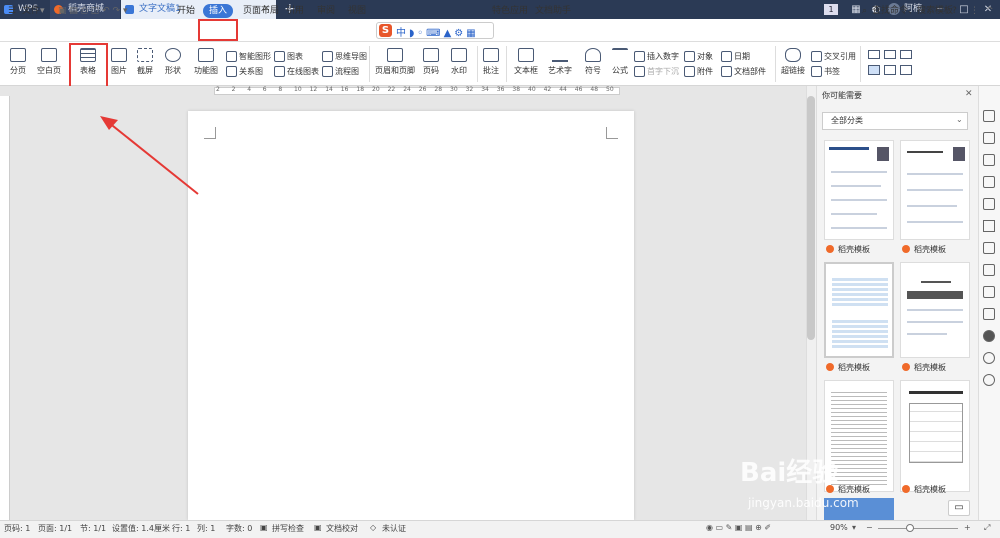 Image resolution: width=1000 pixels, height=538 pixels. I want to click on cross-ref-button: 交叉引用, so click(833, 56).